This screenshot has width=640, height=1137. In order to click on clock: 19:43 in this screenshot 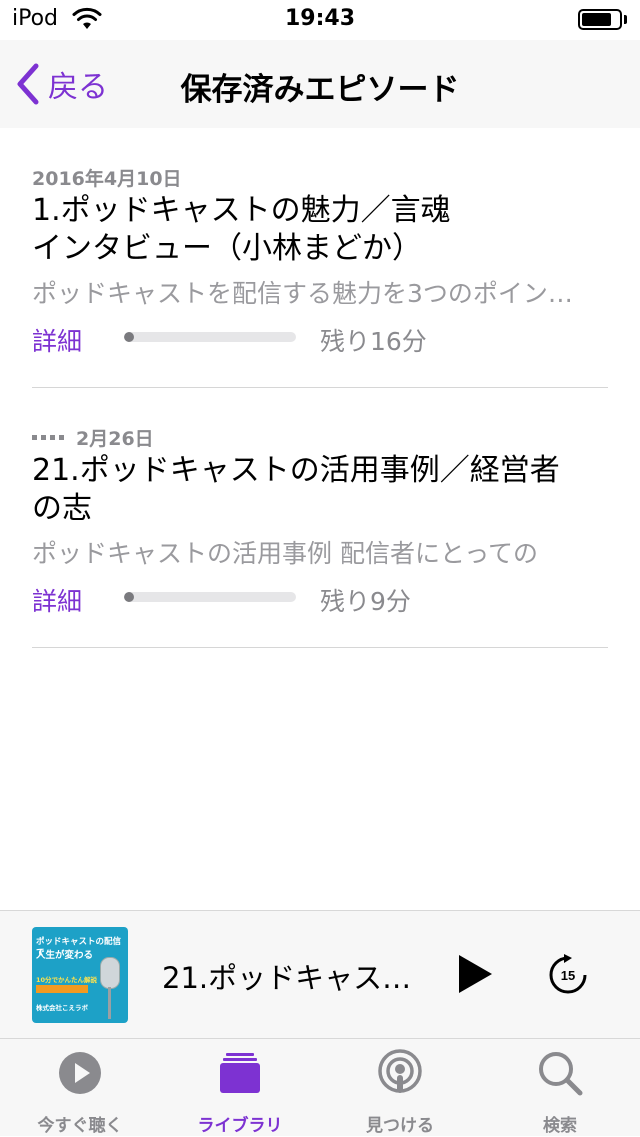, I will do `click(320, 18)`.